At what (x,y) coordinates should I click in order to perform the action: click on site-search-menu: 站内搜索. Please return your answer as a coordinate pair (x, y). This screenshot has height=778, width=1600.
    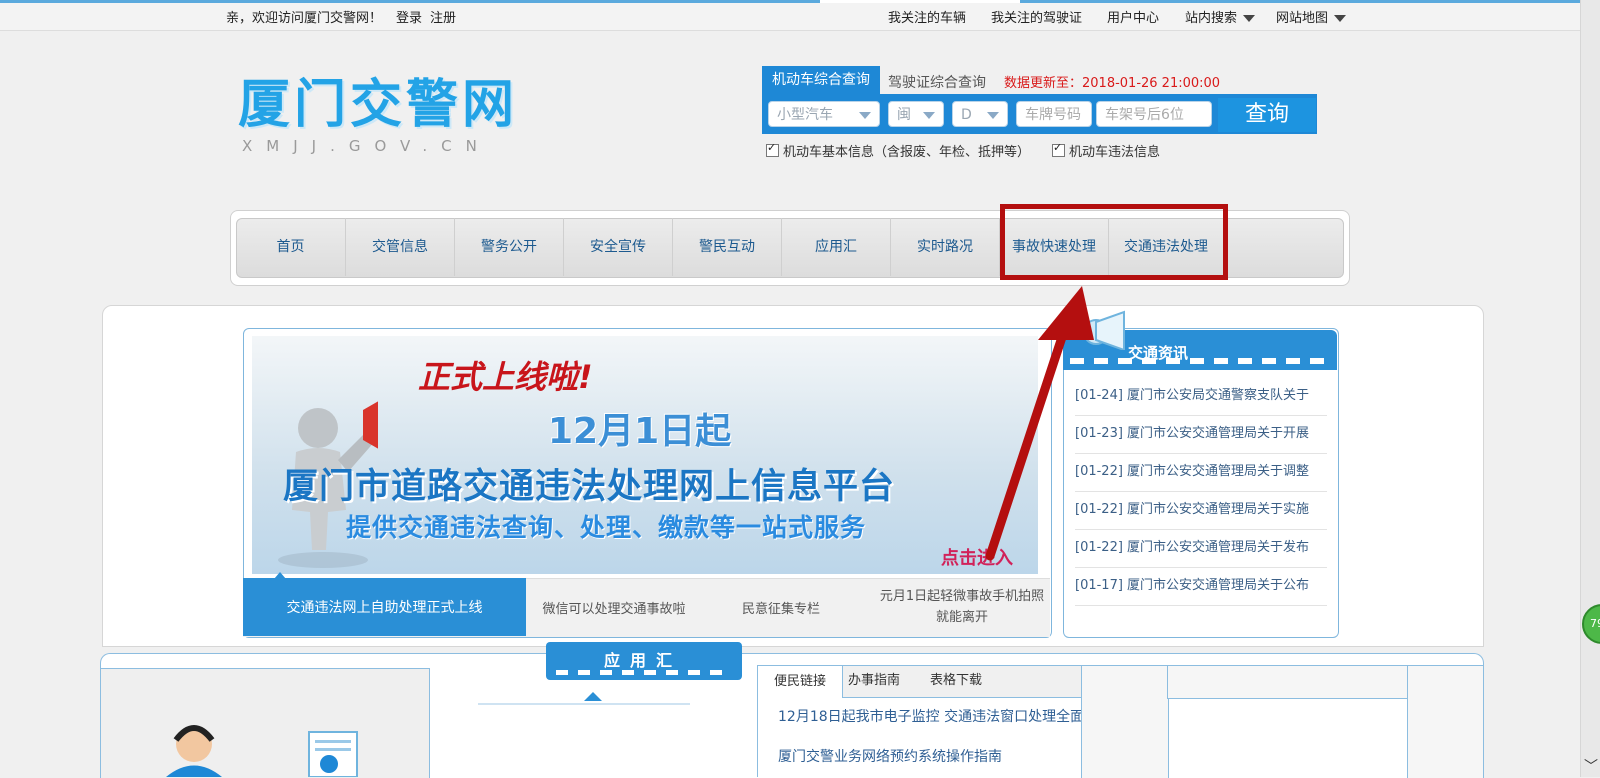
    Looking at the image, I should click on (1220, 16).